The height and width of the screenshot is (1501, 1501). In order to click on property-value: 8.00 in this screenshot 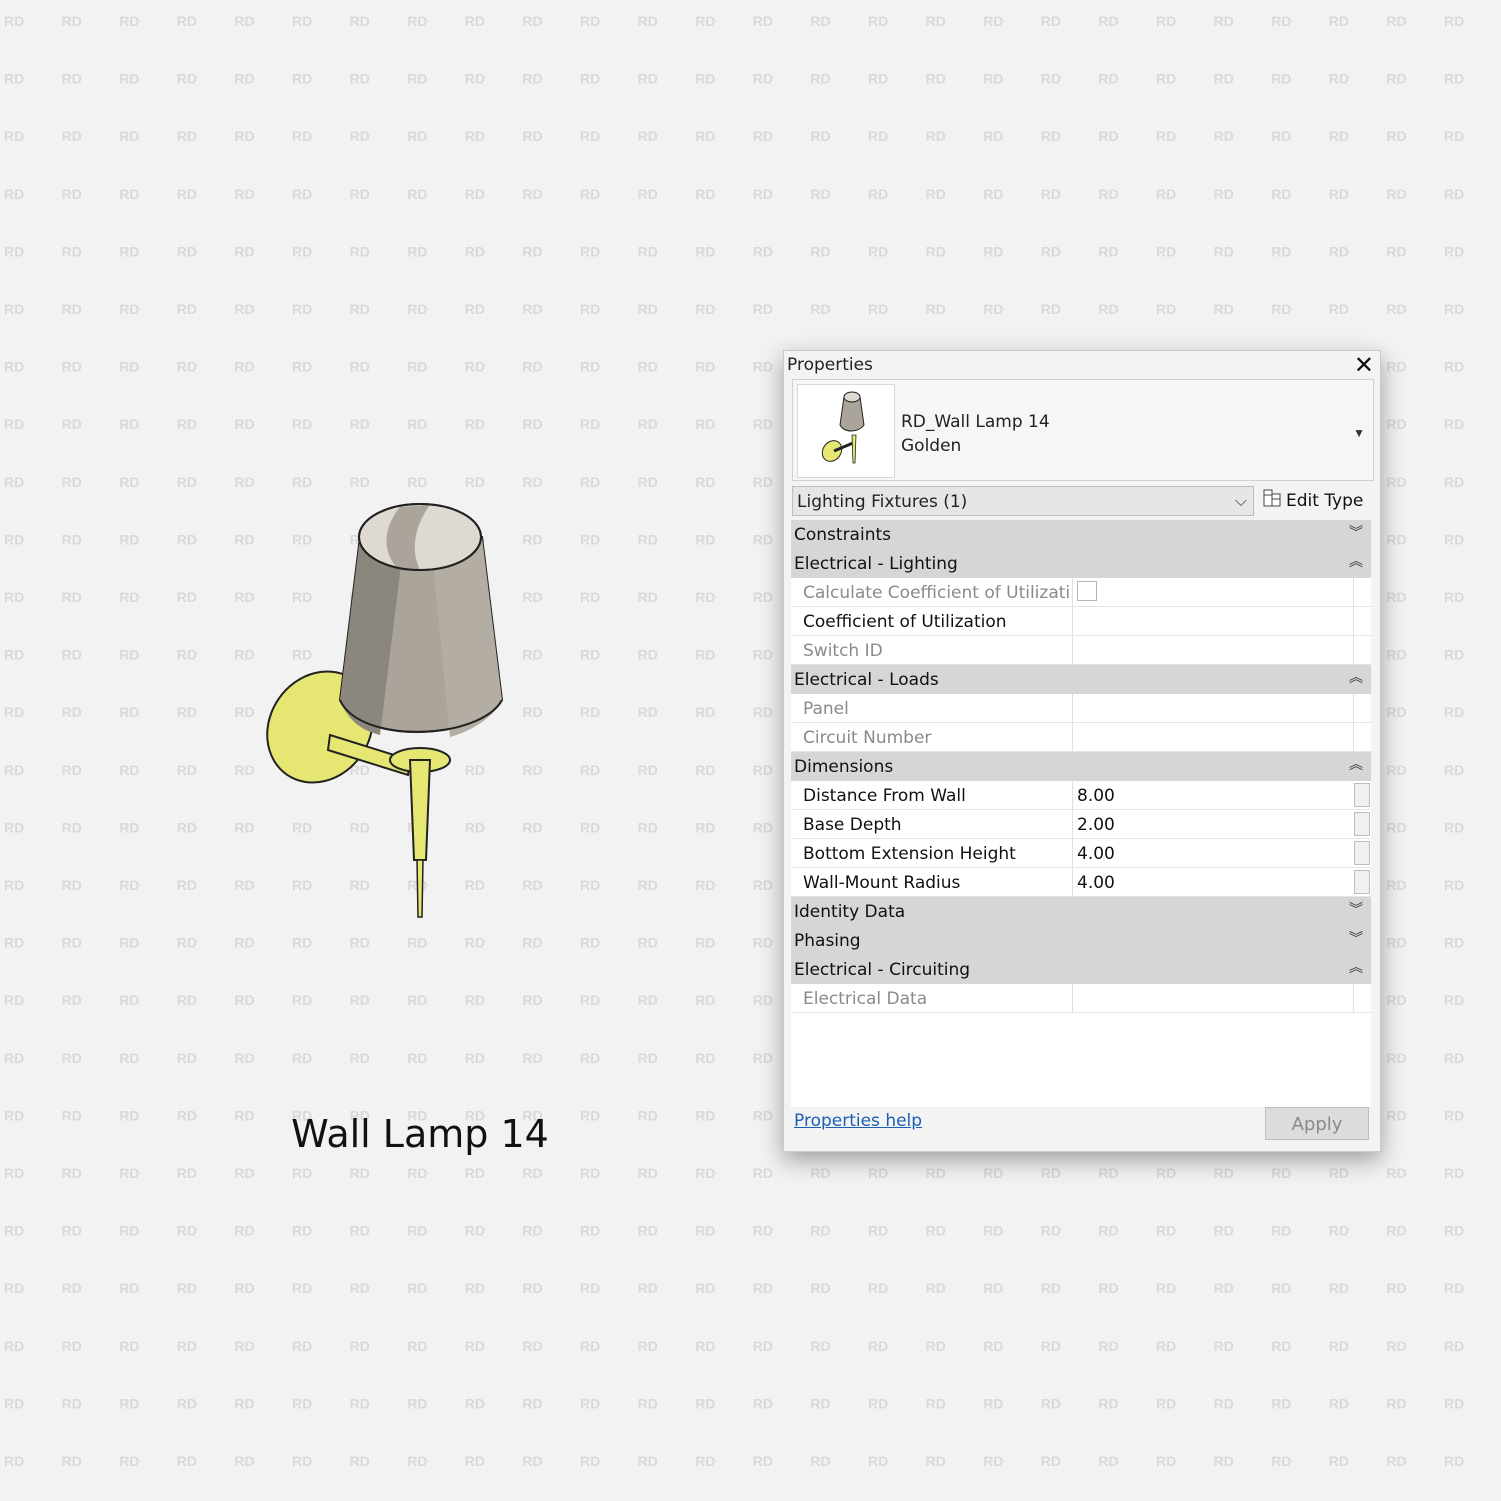, I will do `click(1213, 795)`.